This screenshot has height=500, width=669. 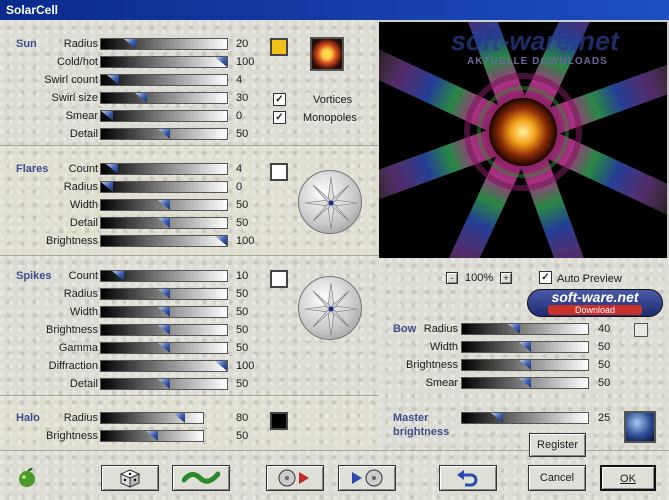 What do you see at coordinates (557, 478) in the screenshot?
I see `cancel-button: Cancel` at bounding box center [557, 478].